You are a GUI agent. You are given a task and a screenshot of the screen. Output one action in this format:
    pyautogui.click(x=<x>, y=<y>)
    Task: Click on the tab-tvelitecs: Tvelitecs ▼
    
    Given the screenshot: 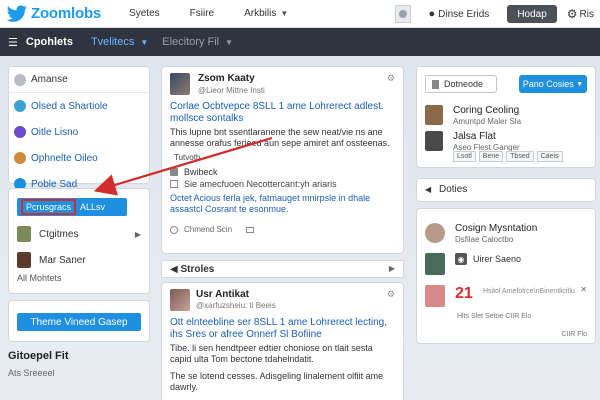 What is the action you would take?
    pyautogui.click(x=119, y=42)
    